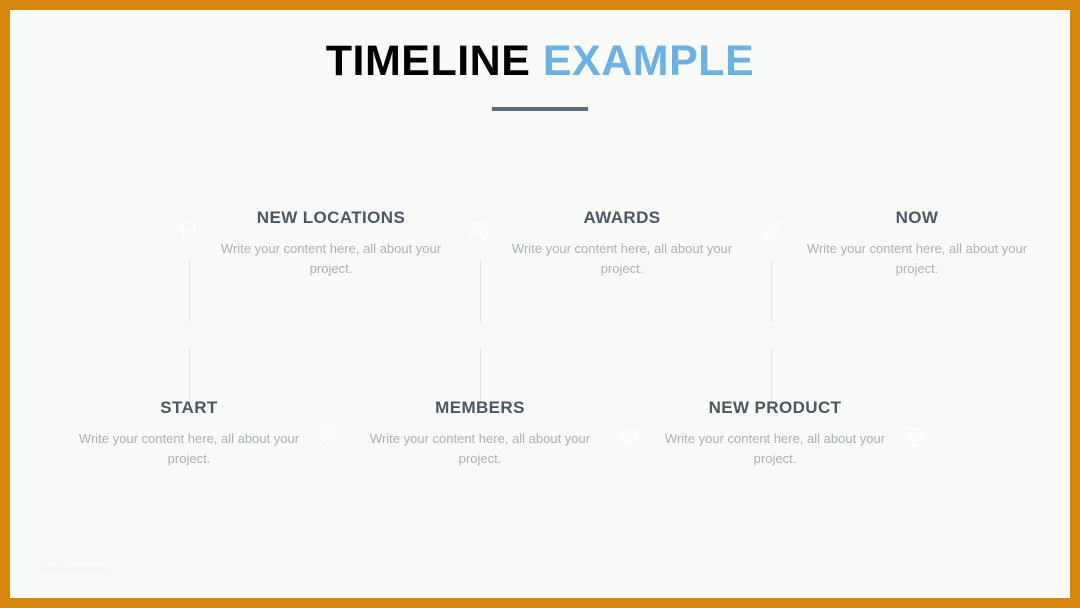 Image resolution: width=1080 pixels, height=608 pixels. What do you see at coordinates (480, 291) in the screenshot?
I see `connector-line-awards` at bounding box center [480, 291].